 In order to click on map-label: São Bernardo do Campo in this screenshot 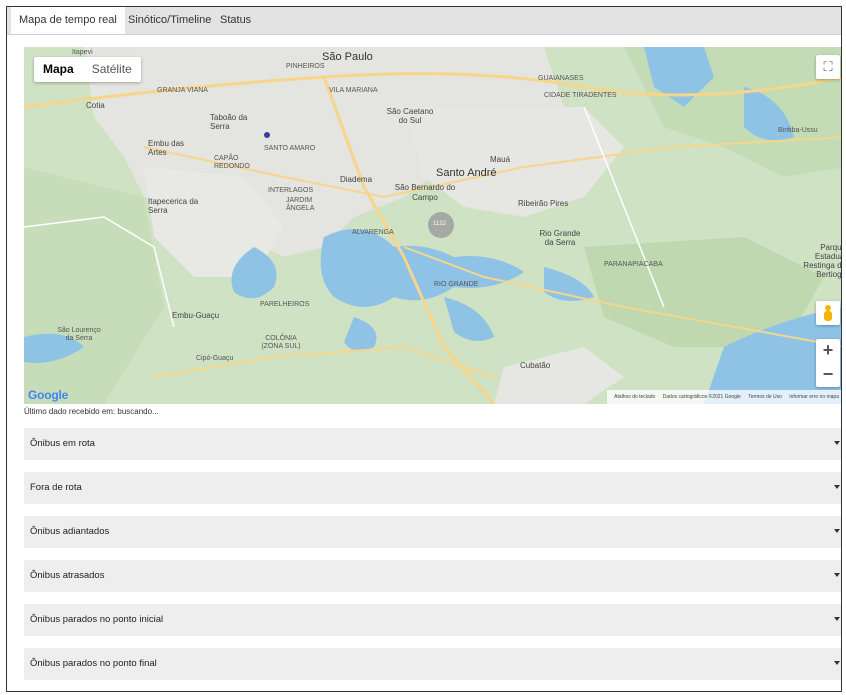, I will do `click(425, 192)`.